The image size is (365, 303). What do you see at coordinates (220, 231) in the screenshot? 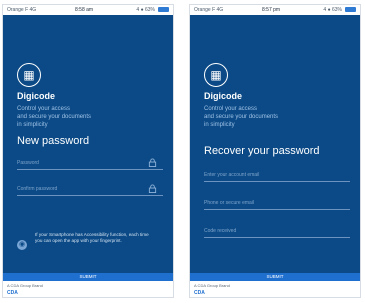
I see `code-placeholder: Code received` at bounding box center [220, 231].